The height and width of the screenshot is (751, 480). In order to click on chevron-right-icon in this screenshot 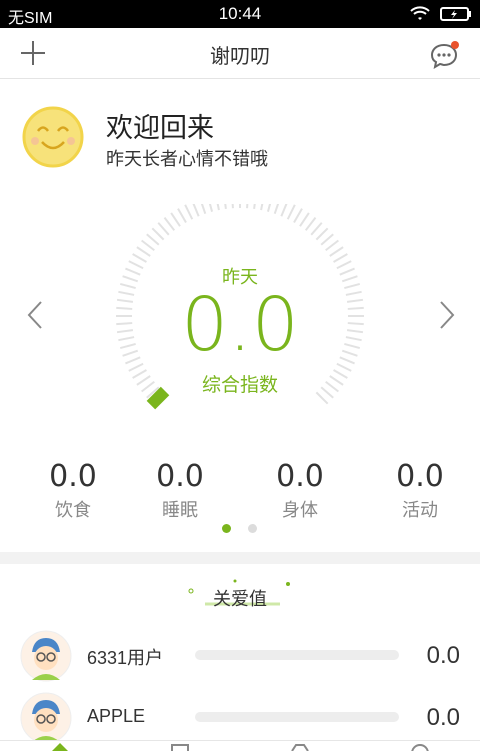, I will do `click(447, 315)`.